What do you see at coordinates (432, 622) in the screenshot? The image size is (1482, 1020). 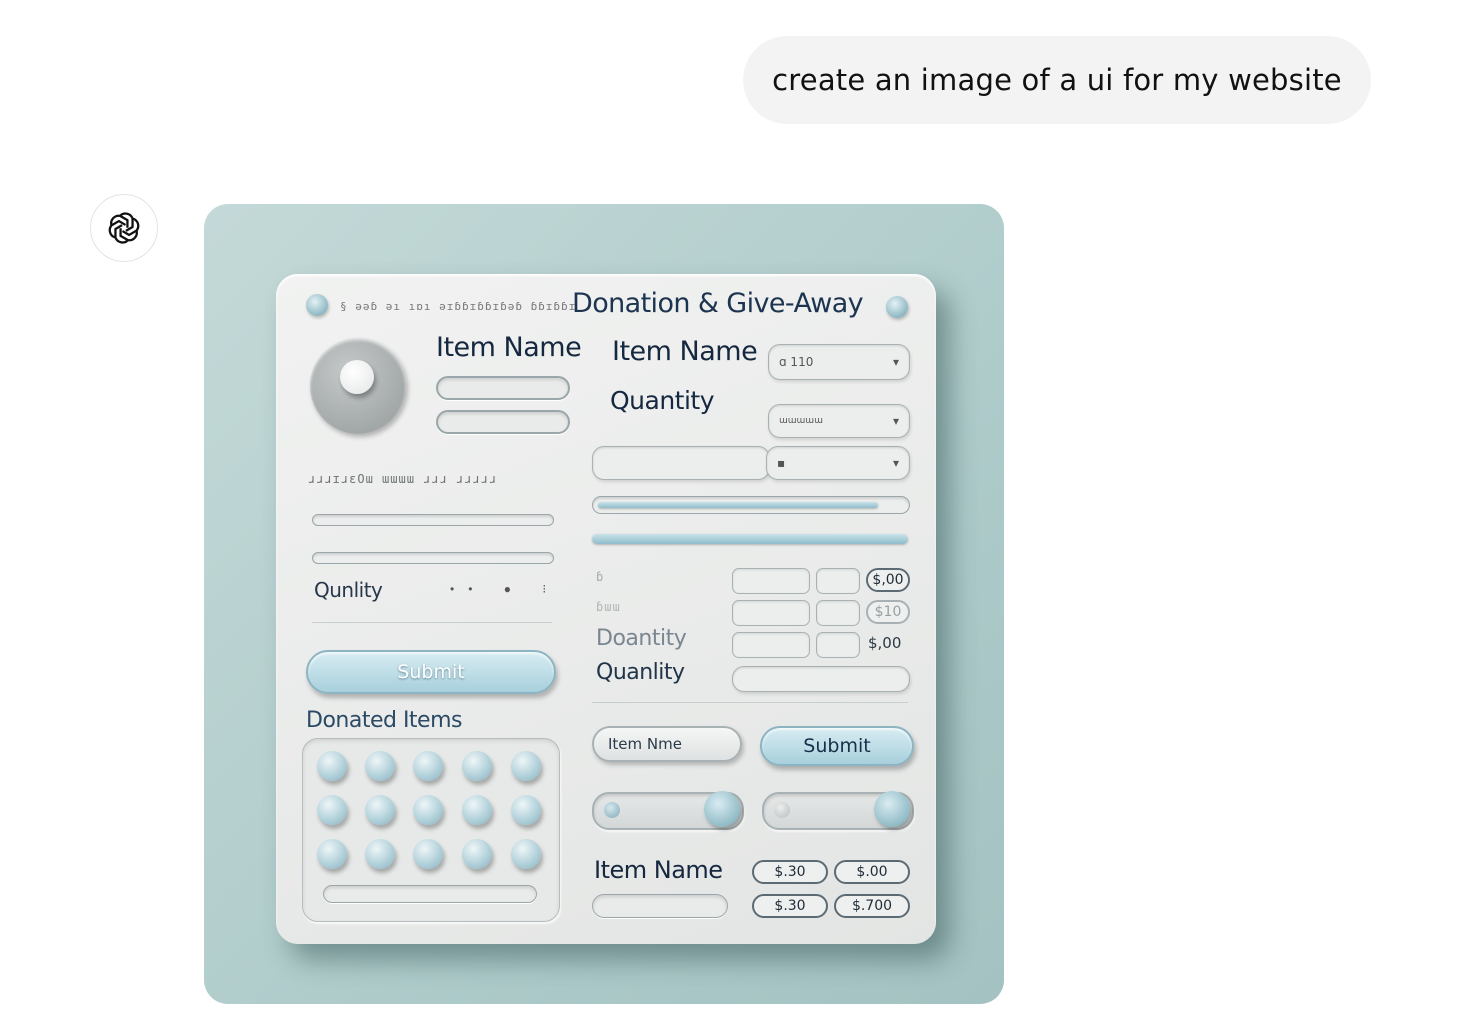 I see `left-divider` at bounding box center [432, 622].